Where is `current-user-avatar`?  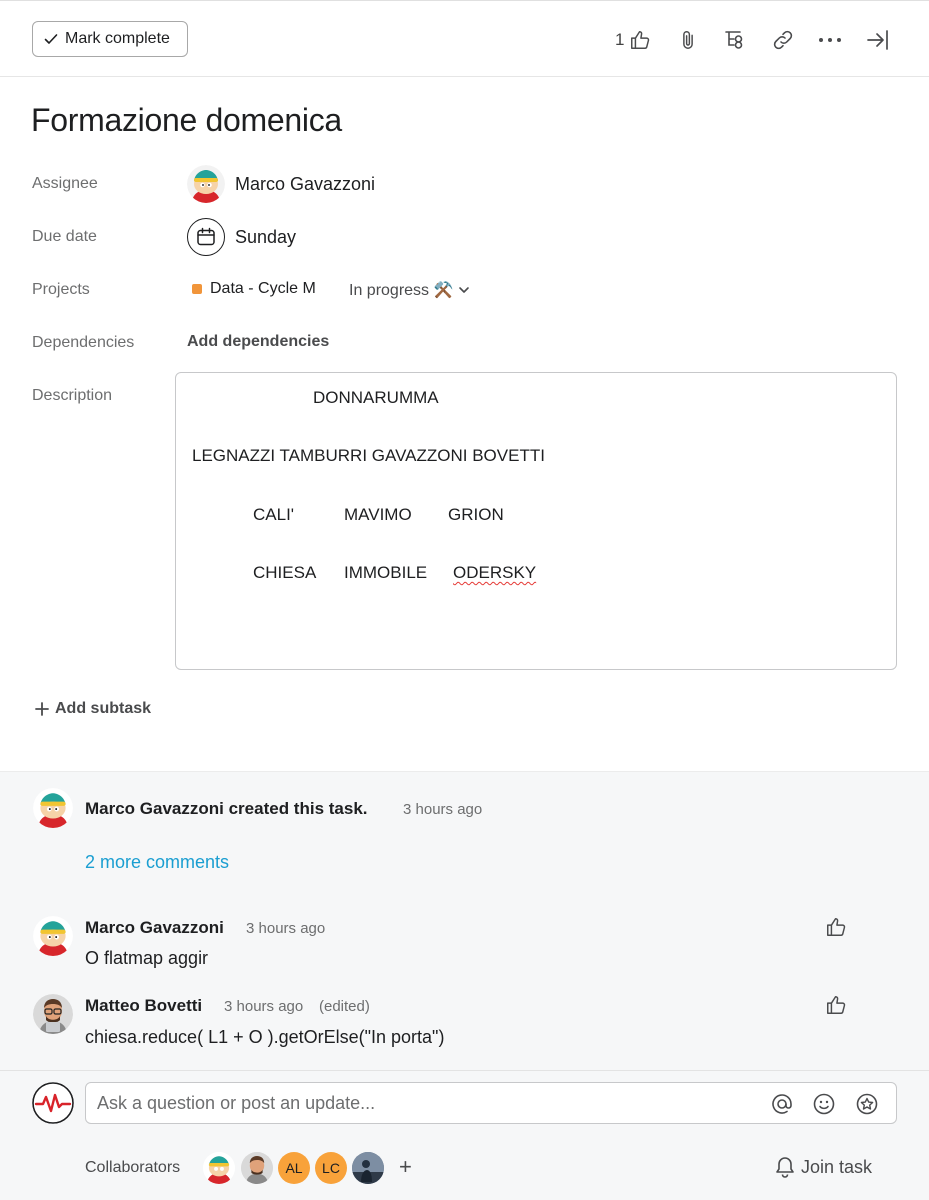 current-user-avatar is located at coordinates (53, 1103).